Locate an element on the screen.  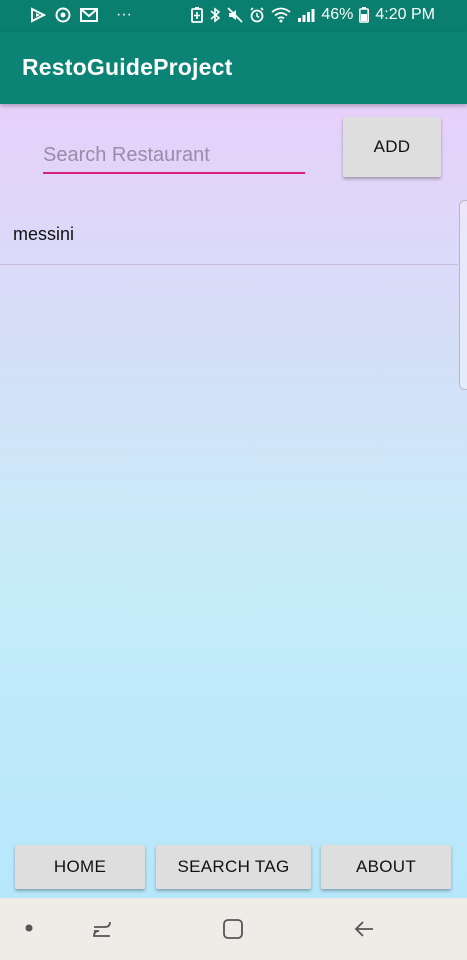
status-more-indicator: ··· is located at coordinates (124, 14).